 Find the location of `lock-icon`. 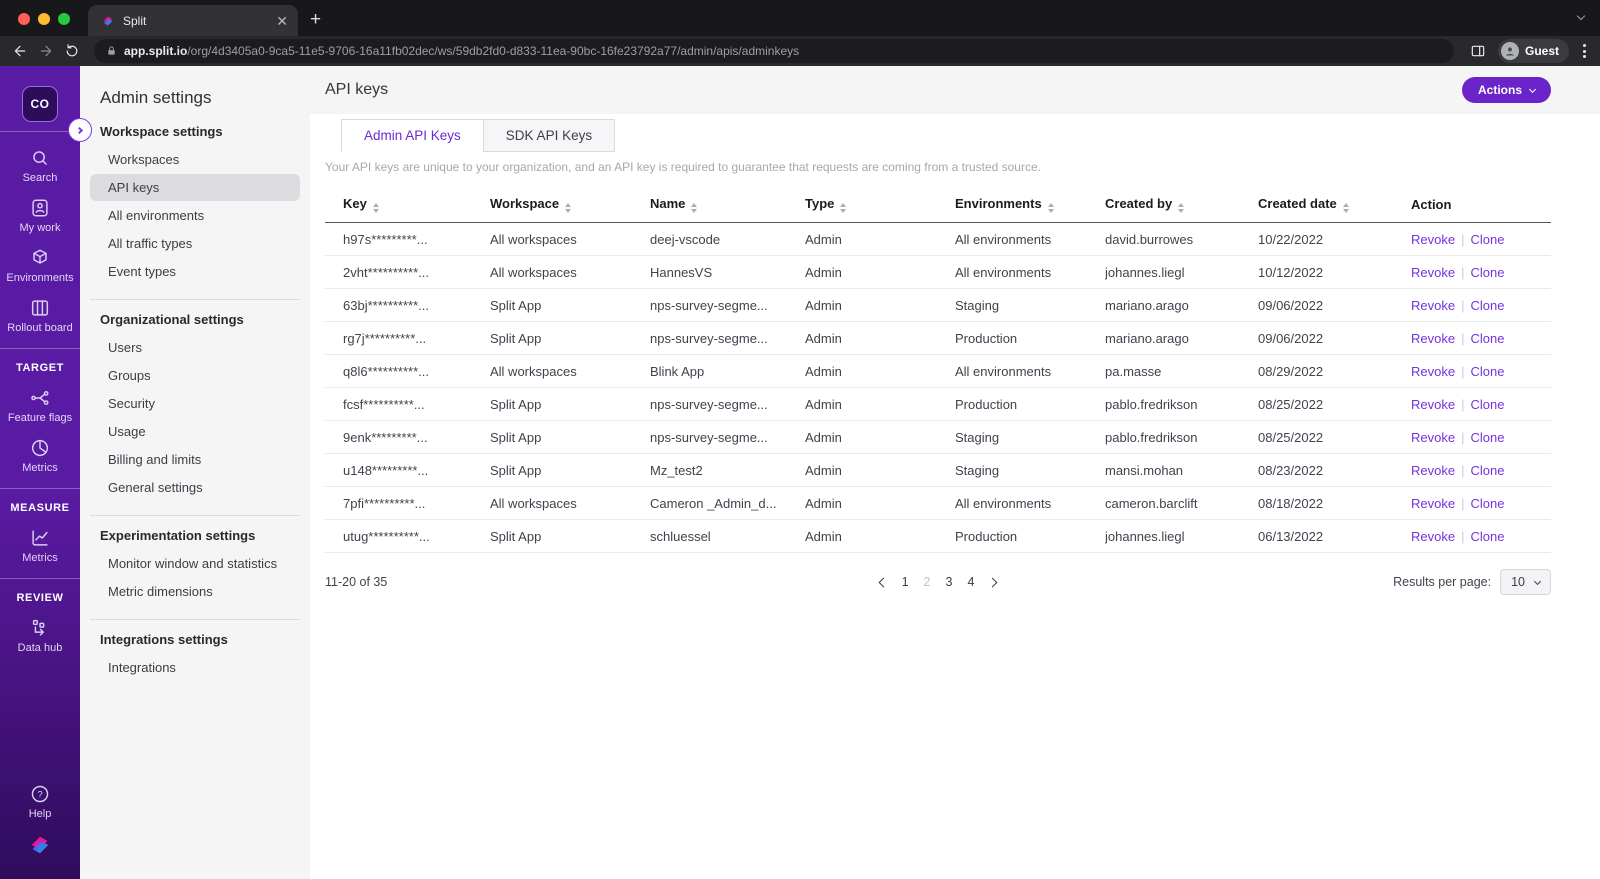

lock-icon is located at coordinates (111, 50).